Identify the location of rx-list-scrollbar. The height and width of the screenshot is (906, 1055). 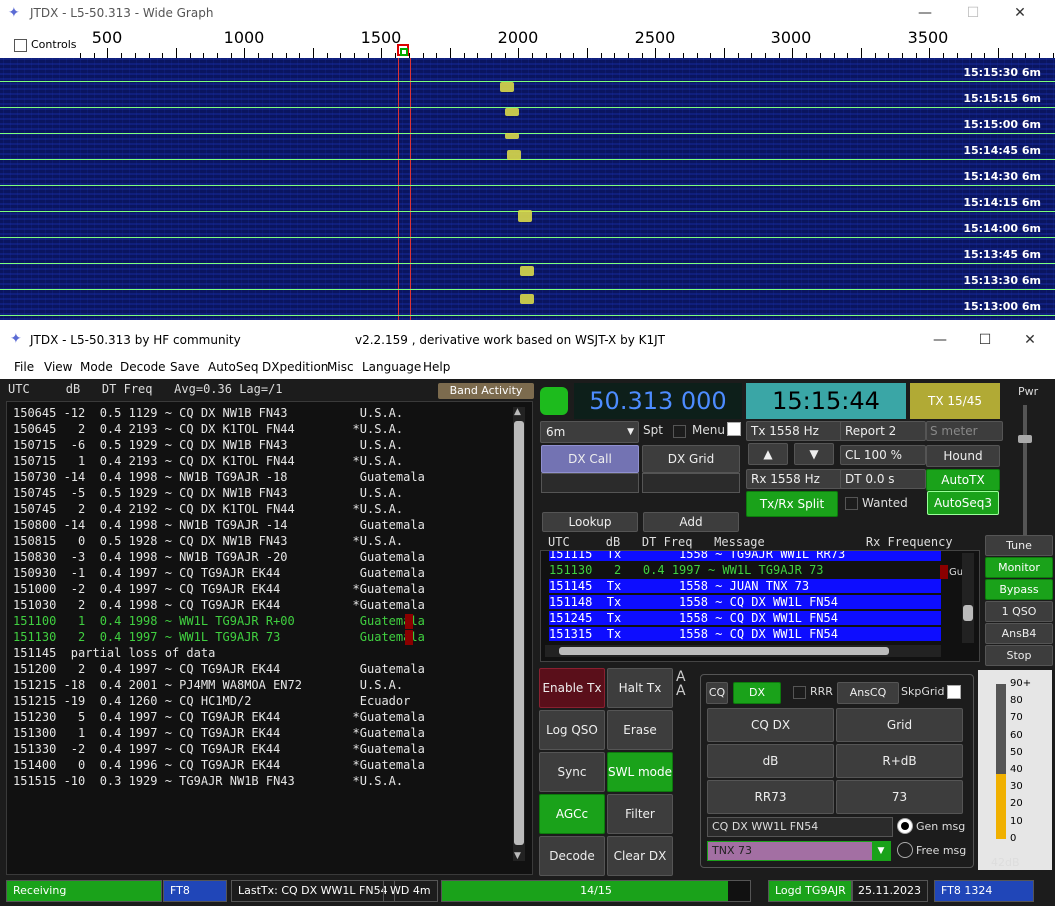
(968, 598).